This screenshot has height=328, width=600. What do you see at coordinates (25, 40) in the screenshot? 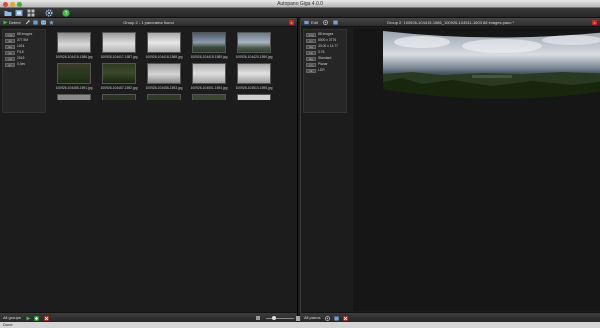
I see `info-row: mp 377.9M` at bounding box center [25, 40].